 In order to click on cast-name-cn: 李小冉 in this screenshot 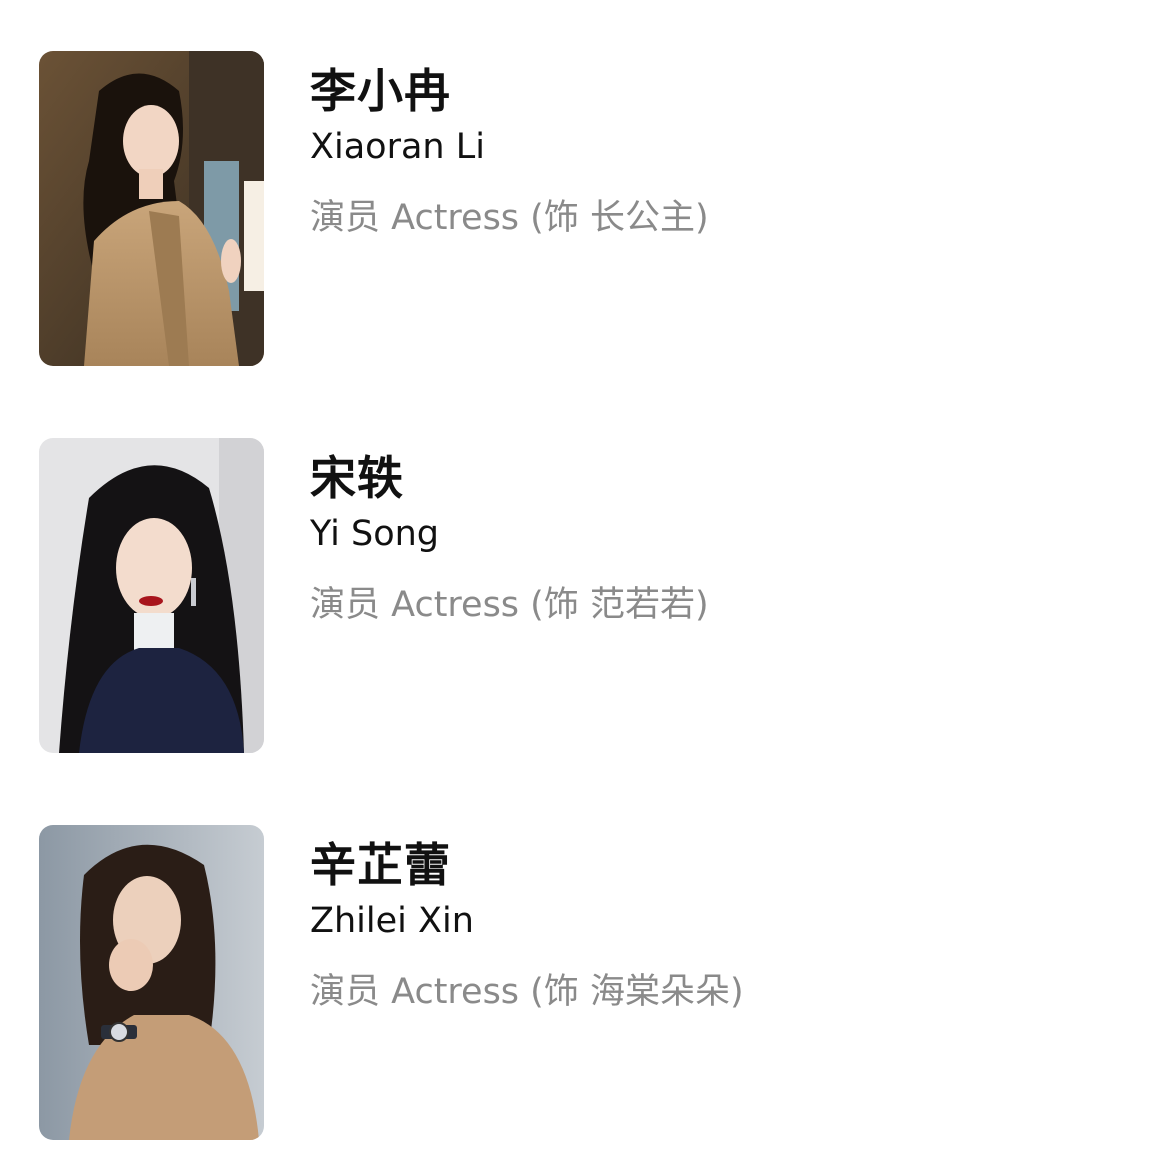, I will do `click(380, 91)`.